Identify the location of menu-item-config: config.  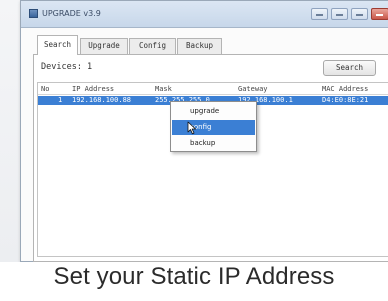
(213, 127).